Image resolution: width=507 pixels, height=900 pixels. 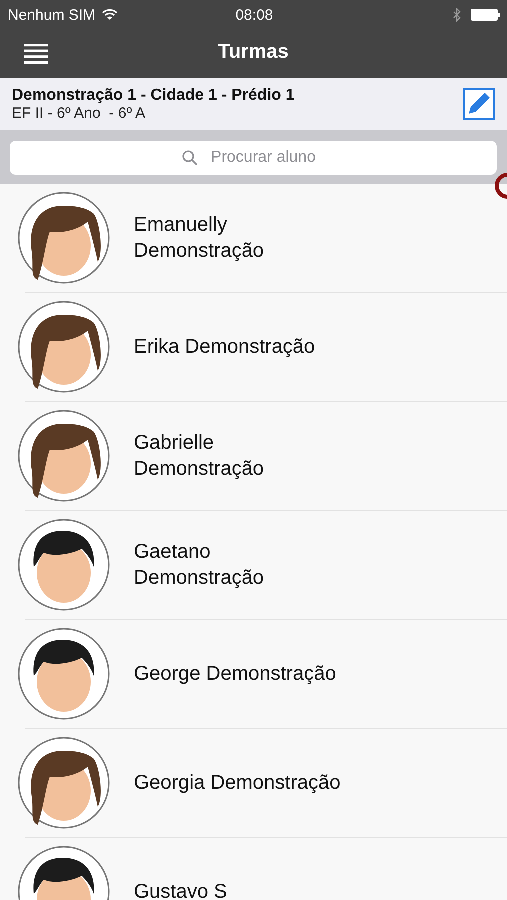 I want to click on wifi-icon, so click(x=110, y=15).